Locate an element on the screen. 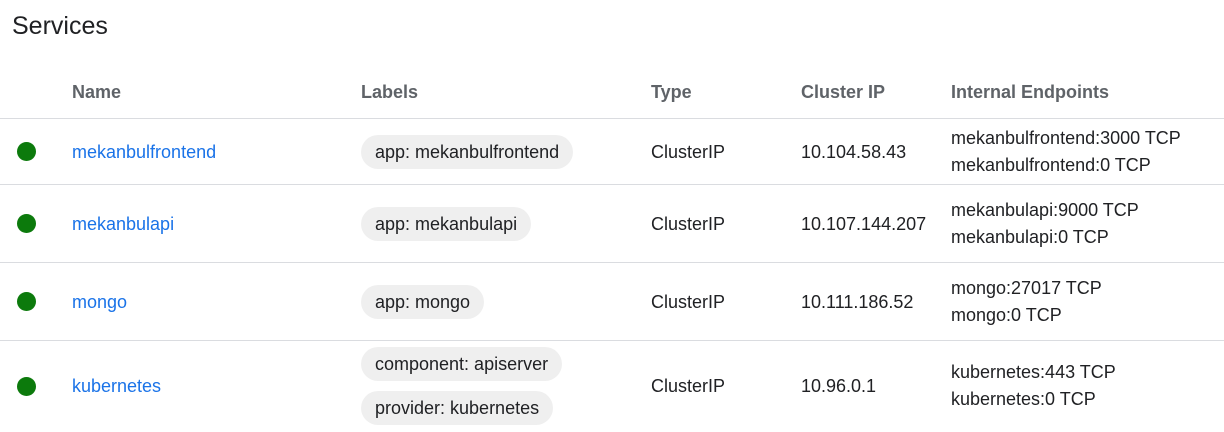 The height and width of the screenshot is (432, 1224). column-header-type: Type is located at coordinates (671, 92).